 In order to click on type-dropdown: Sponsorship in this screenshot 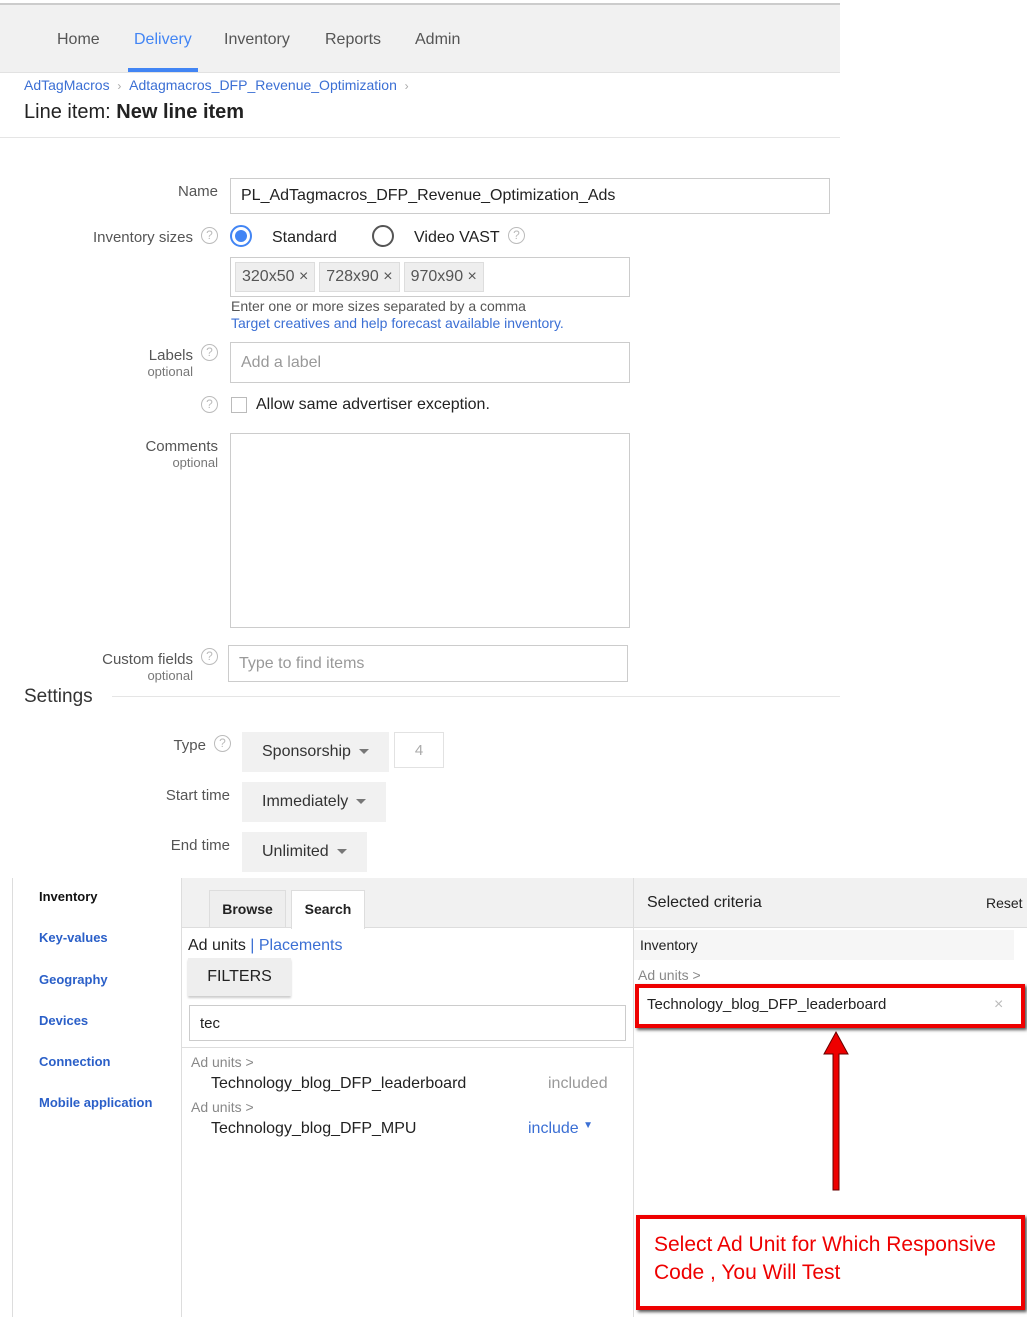, I will do `click(315, 752)`.